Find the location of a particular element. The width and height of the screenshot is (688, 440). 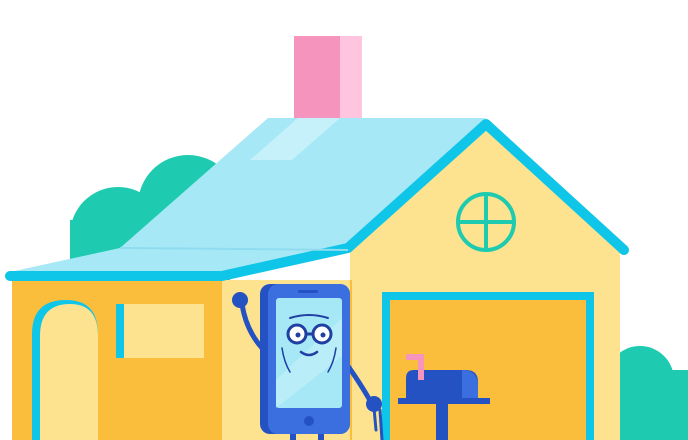

door-icon is located at coordinates (65, 370).